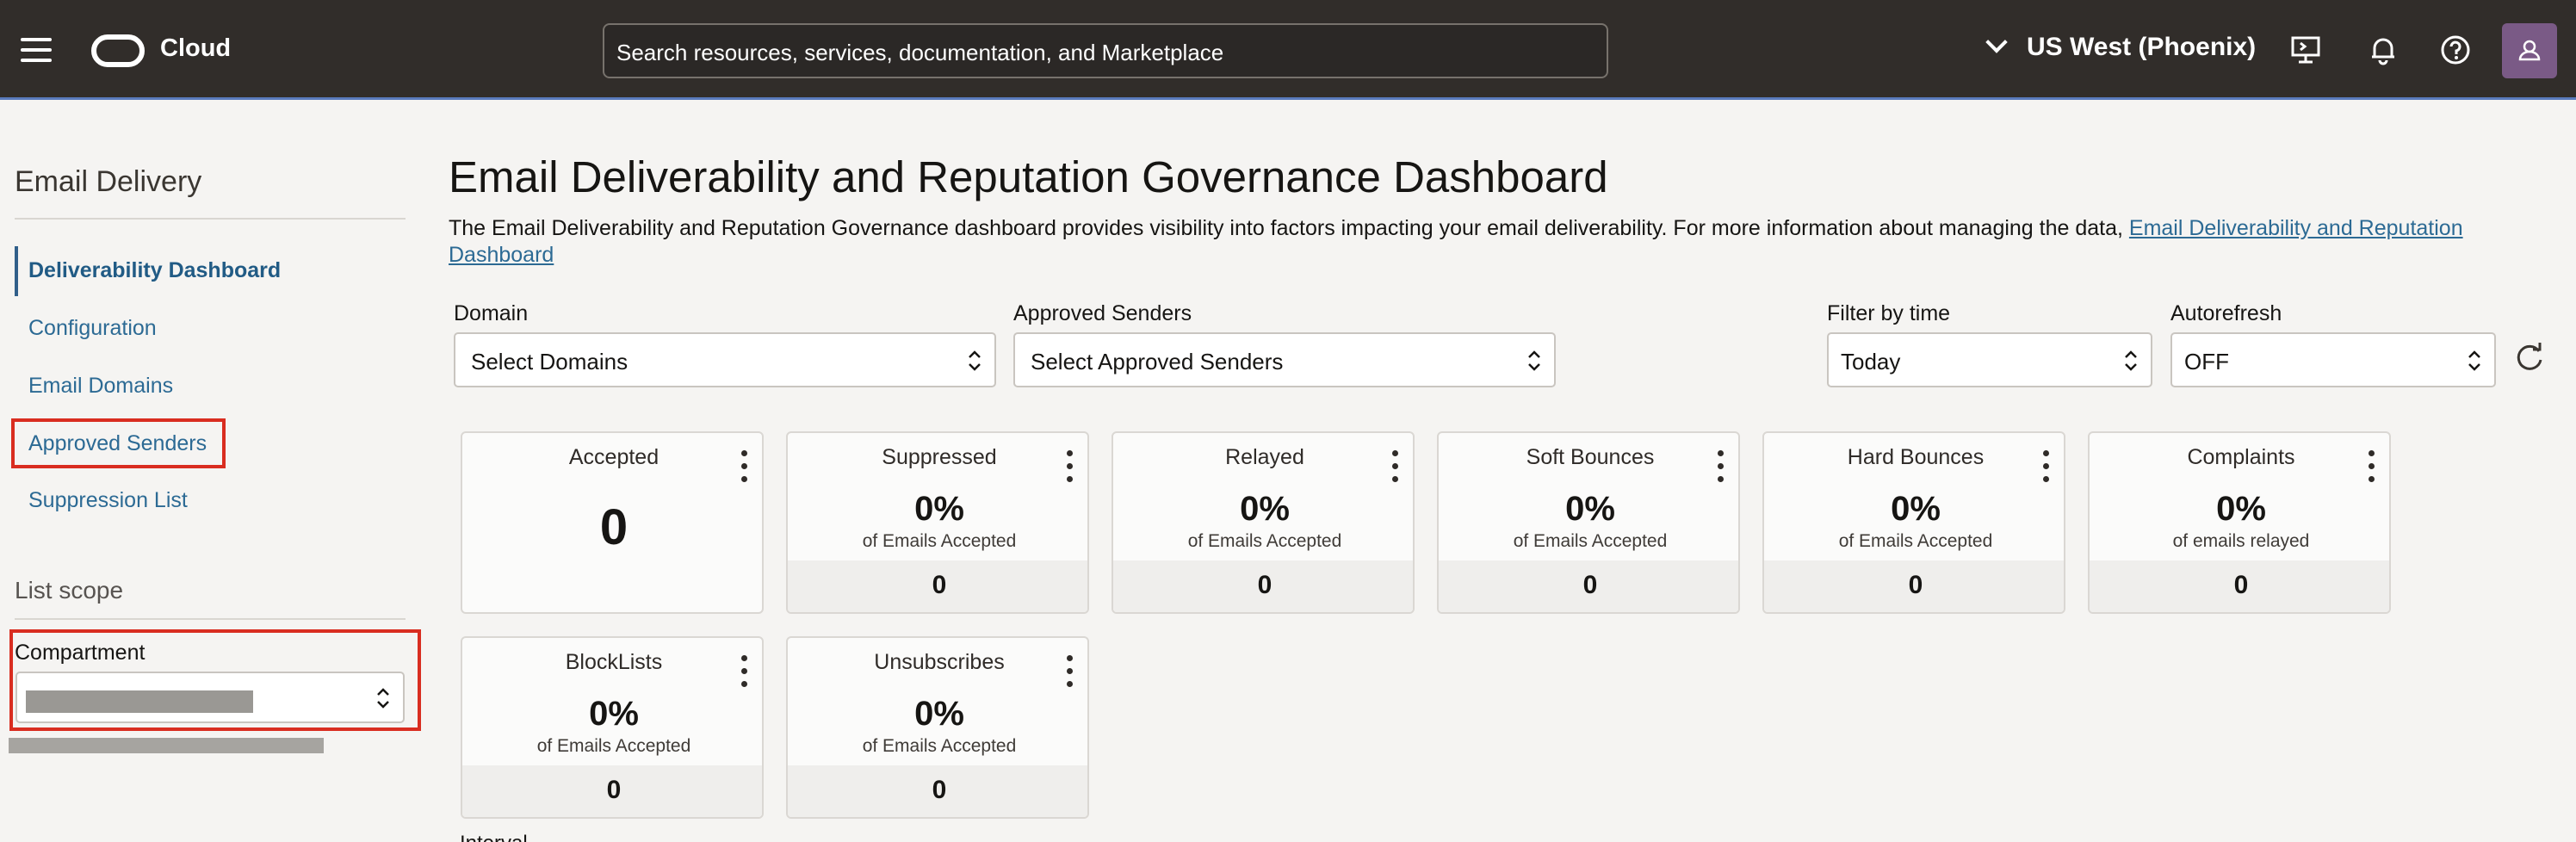  What do you see at coordinates (2241, 457) in the screenshot?
I see `card-title: Complaints` at bounding box center [2241, 457].